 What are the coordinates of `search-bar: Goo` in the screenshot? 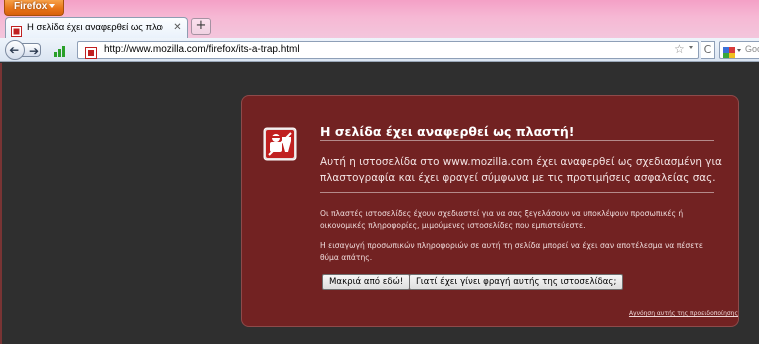 It's located at (739, 50).